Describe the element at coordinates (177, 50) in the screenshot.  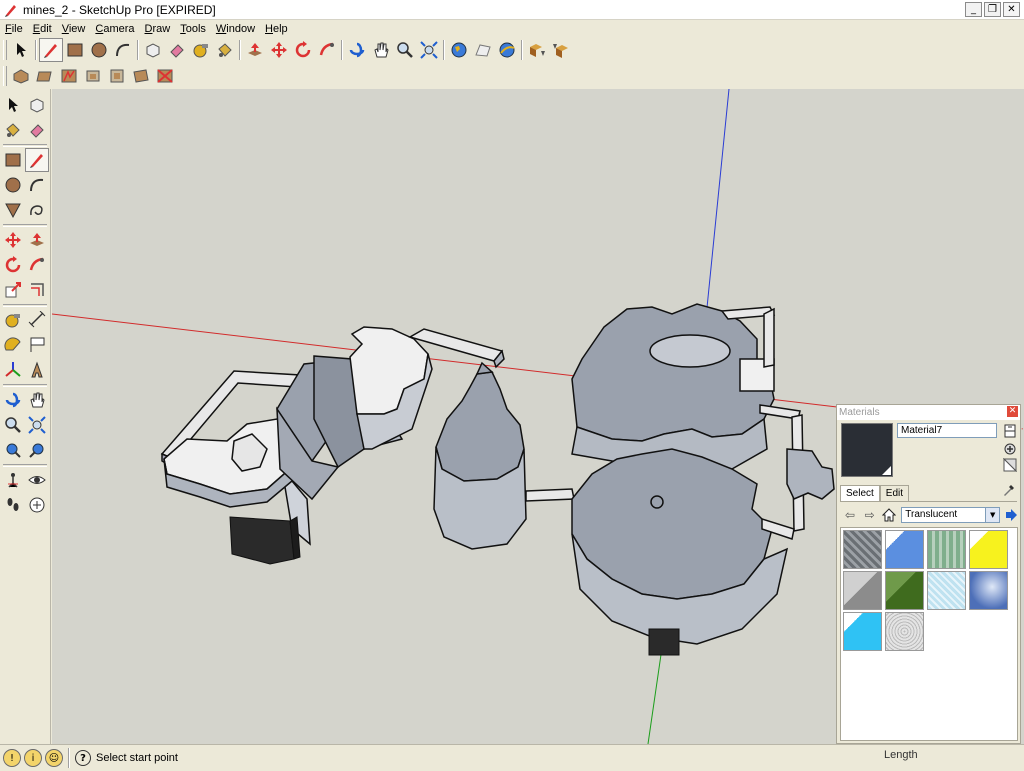
I see `eraser-tool-button` at that location.